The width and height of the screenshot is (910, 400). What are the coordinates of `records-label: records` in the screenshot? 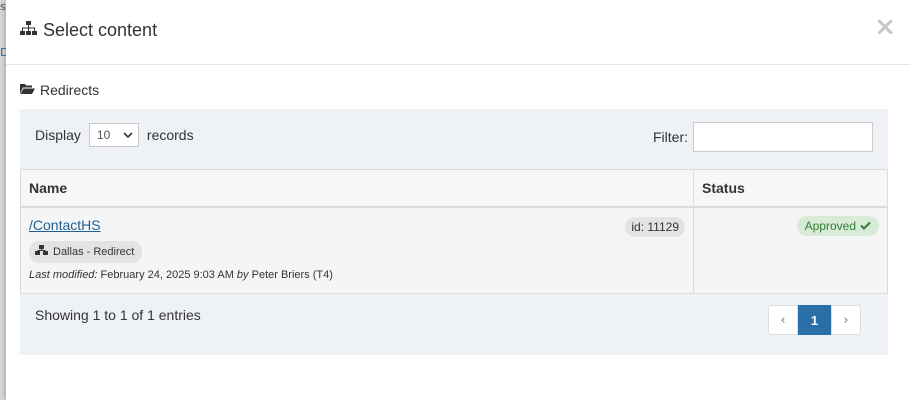 It's located at (170, 135).